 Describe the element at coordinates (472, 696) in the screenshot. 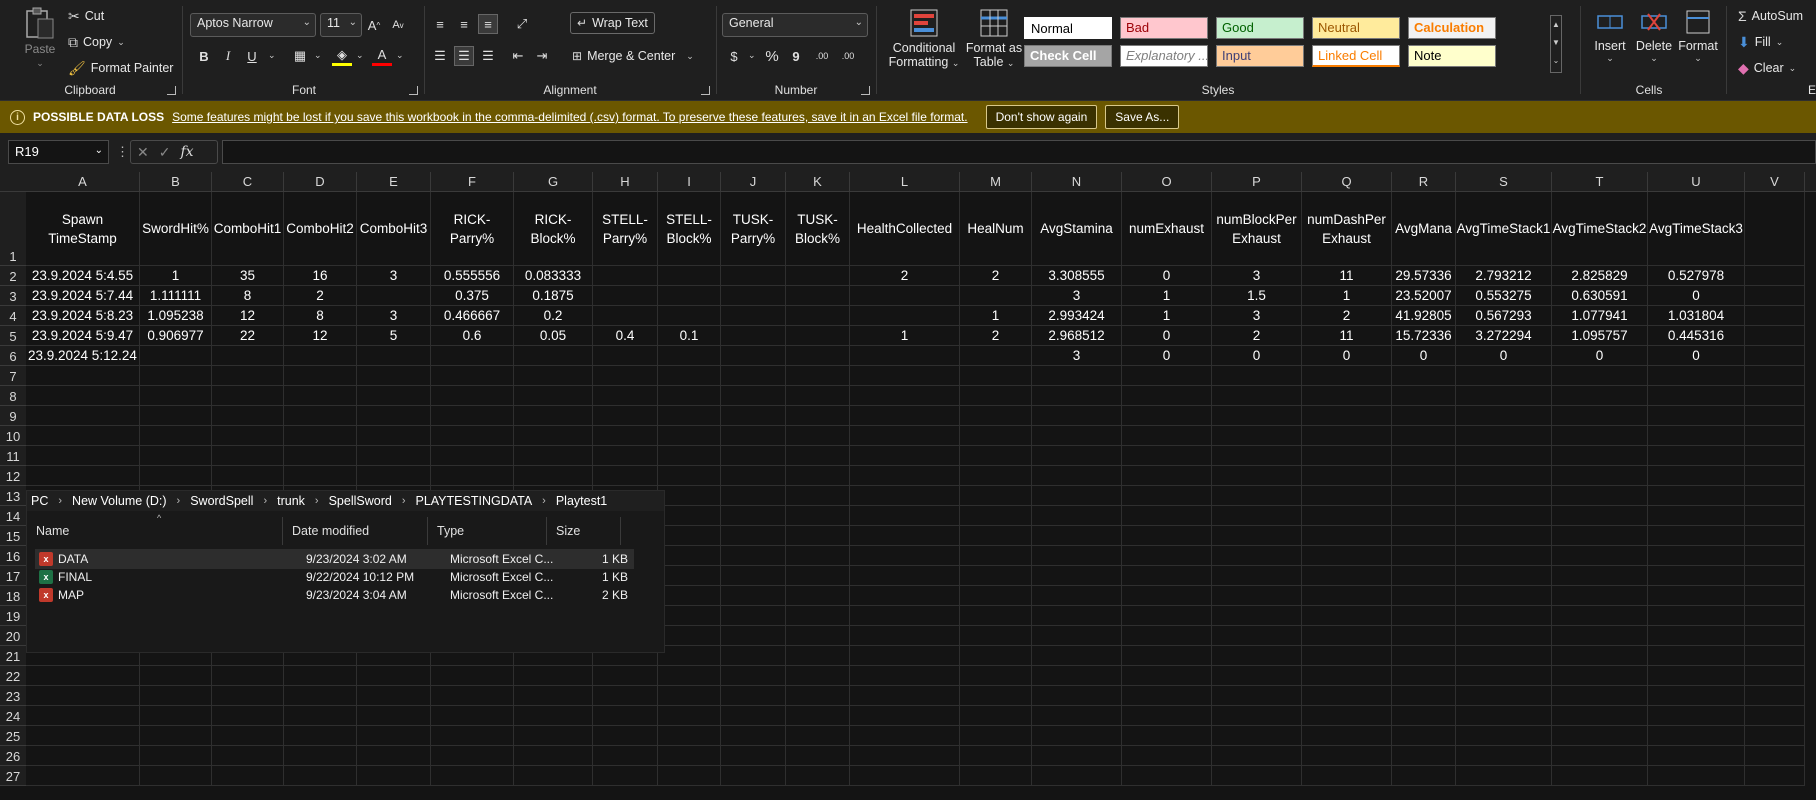

I see `cell-F23` at that location.